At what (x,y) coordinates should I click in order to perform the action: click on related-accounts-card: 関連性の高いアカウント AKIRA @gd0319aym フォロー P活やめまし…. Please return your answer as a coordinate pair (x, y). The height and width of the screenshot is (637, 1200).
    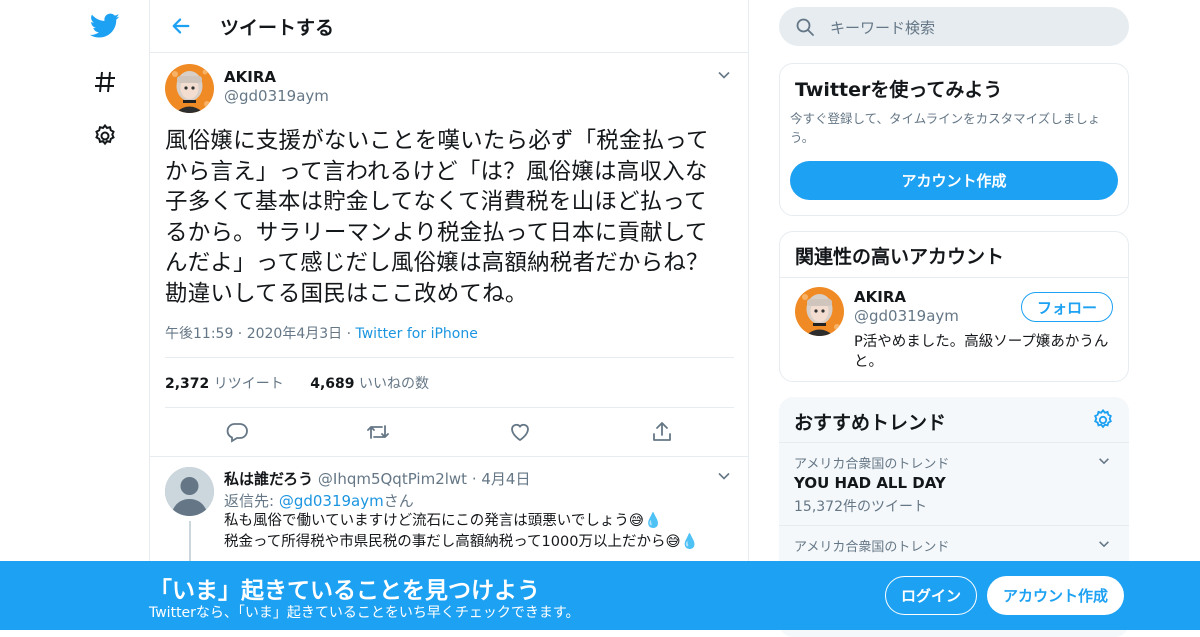
    Looking at the image, I should click on (954, 306).